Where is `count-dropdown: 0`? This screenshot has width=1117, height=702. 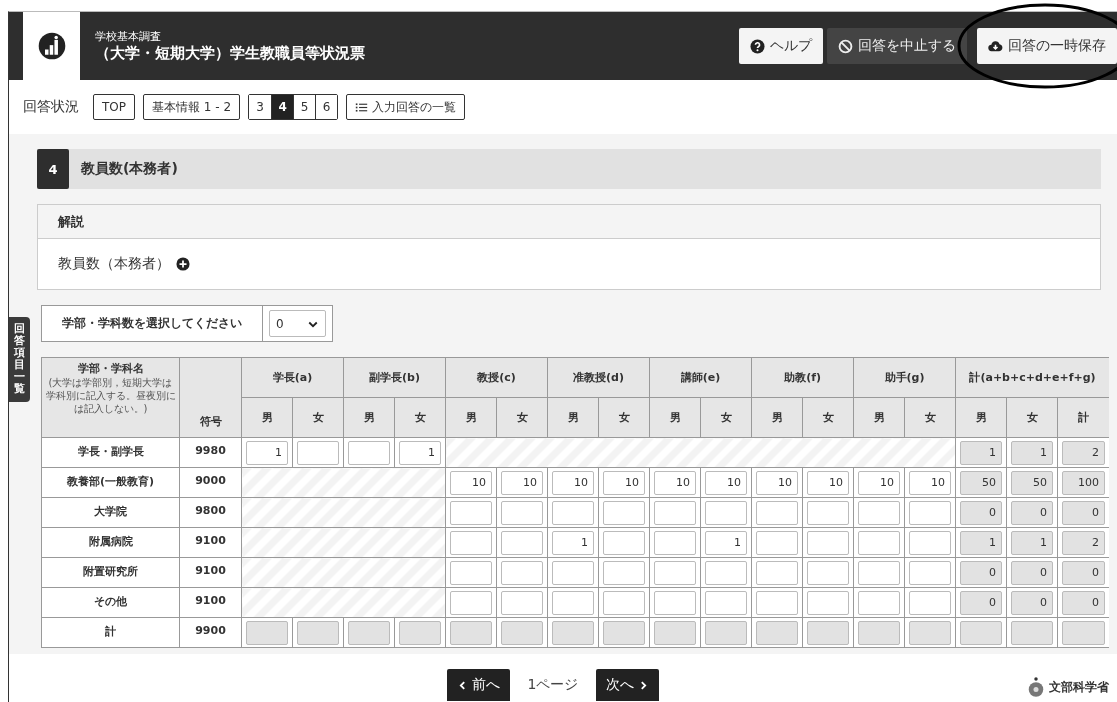
count-dropdown: 0 is located at coordinates (297, 323).